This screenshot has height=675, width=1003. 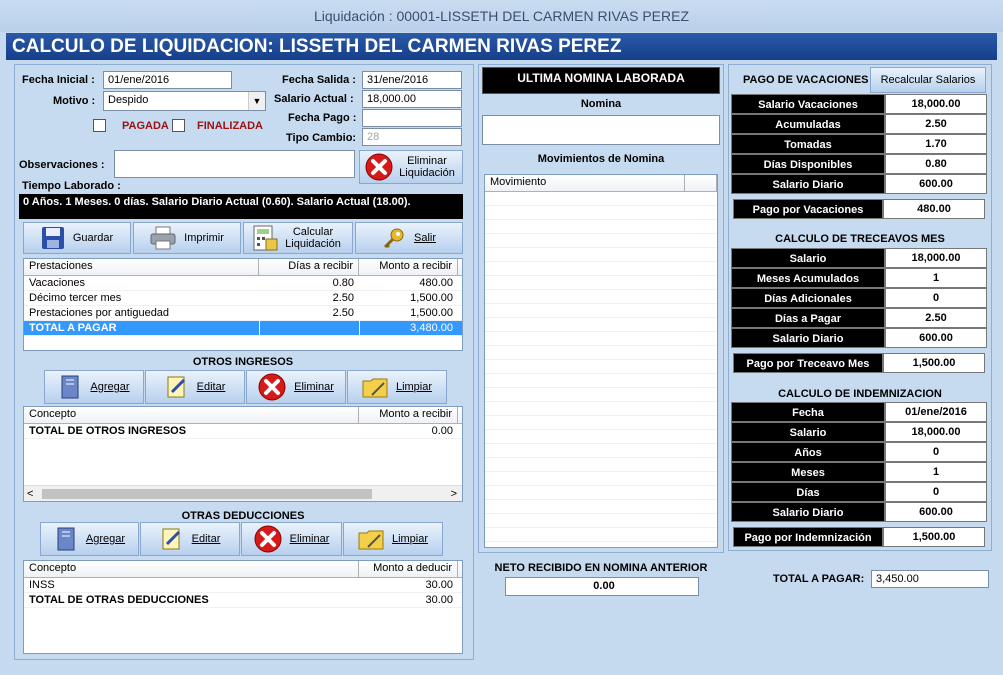 What do you see at coordinates (859, 472) in the screenshot?
I see `indemnizacion-row: Meses 1` at bounding box center [859, 472].